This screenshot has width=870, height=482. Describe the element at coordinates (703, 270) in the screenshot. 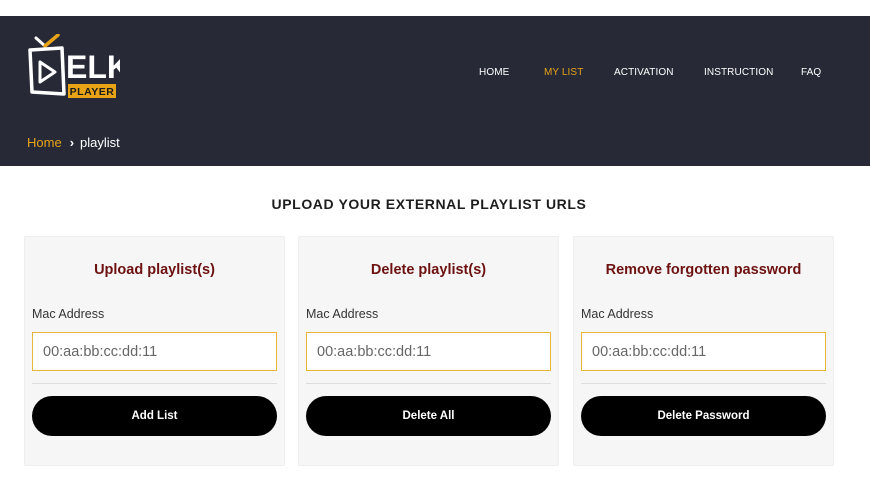

I see `card-title: Remove forgotten password` at that location.